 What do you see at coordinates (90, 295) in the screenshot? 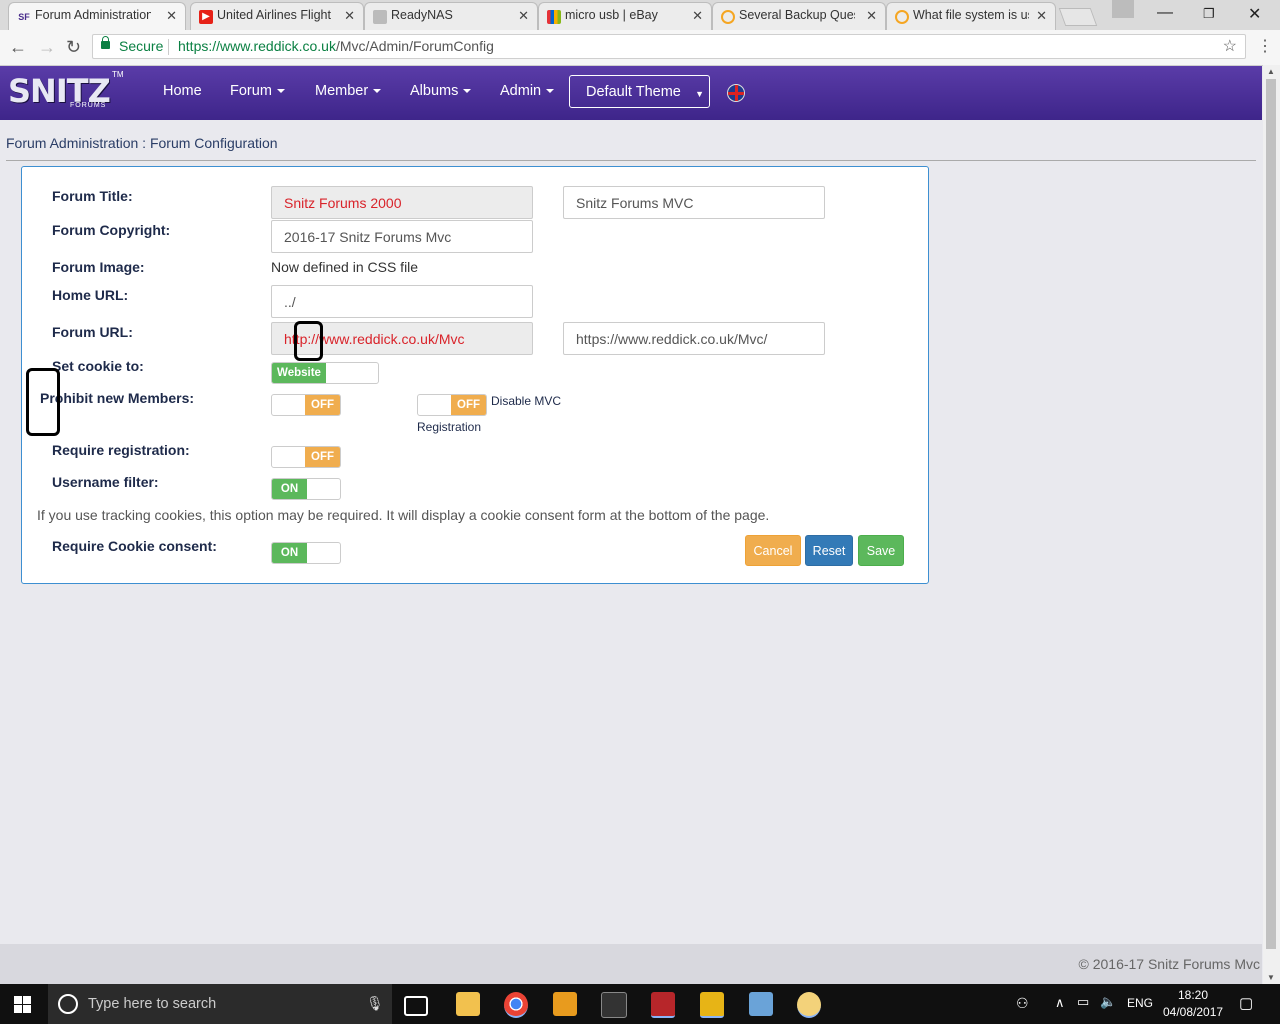
I see `home-url-label: Home URL:` at bounding box center [90, 295].